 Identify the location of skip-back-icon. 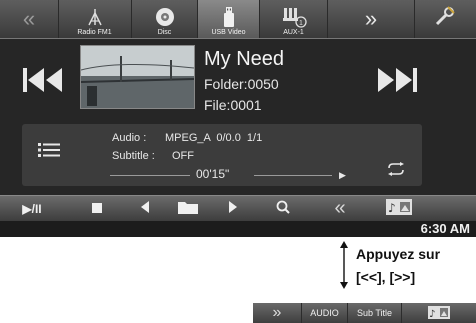
(43, 85).